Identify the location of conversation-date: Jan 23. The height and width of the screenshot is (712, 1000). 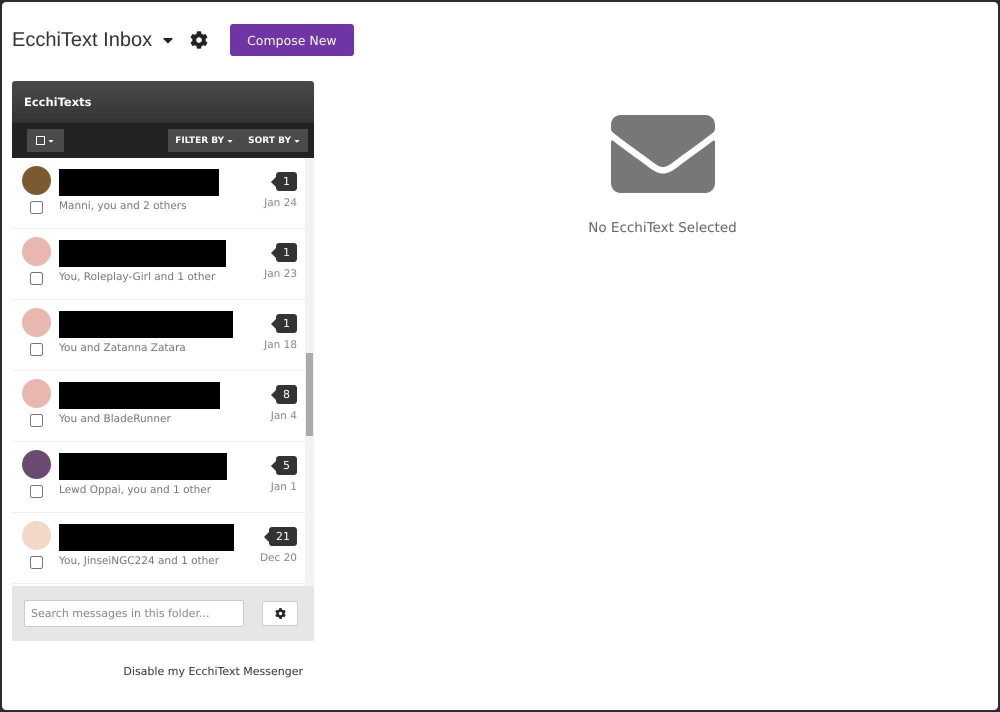
(280, 274).